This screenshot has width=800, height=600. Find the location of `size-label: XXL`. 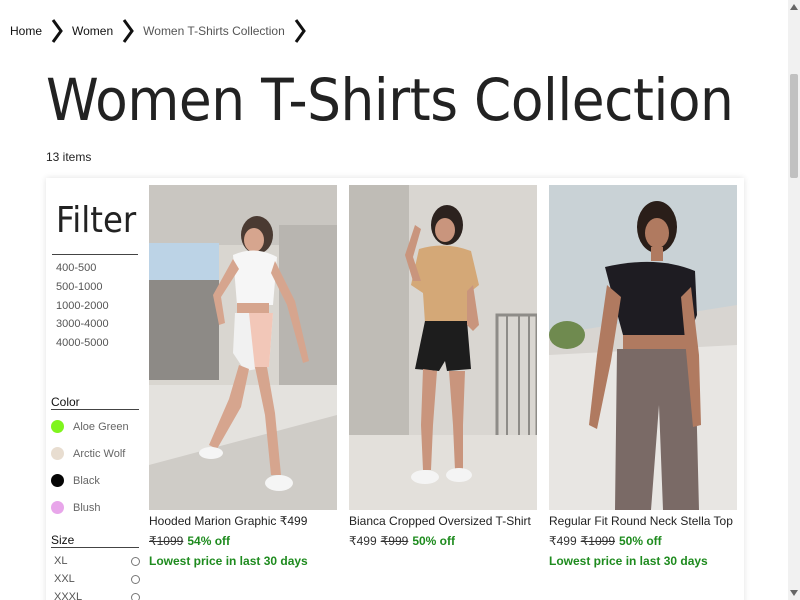

size-label: XXL is located at coordinates (64, 579).